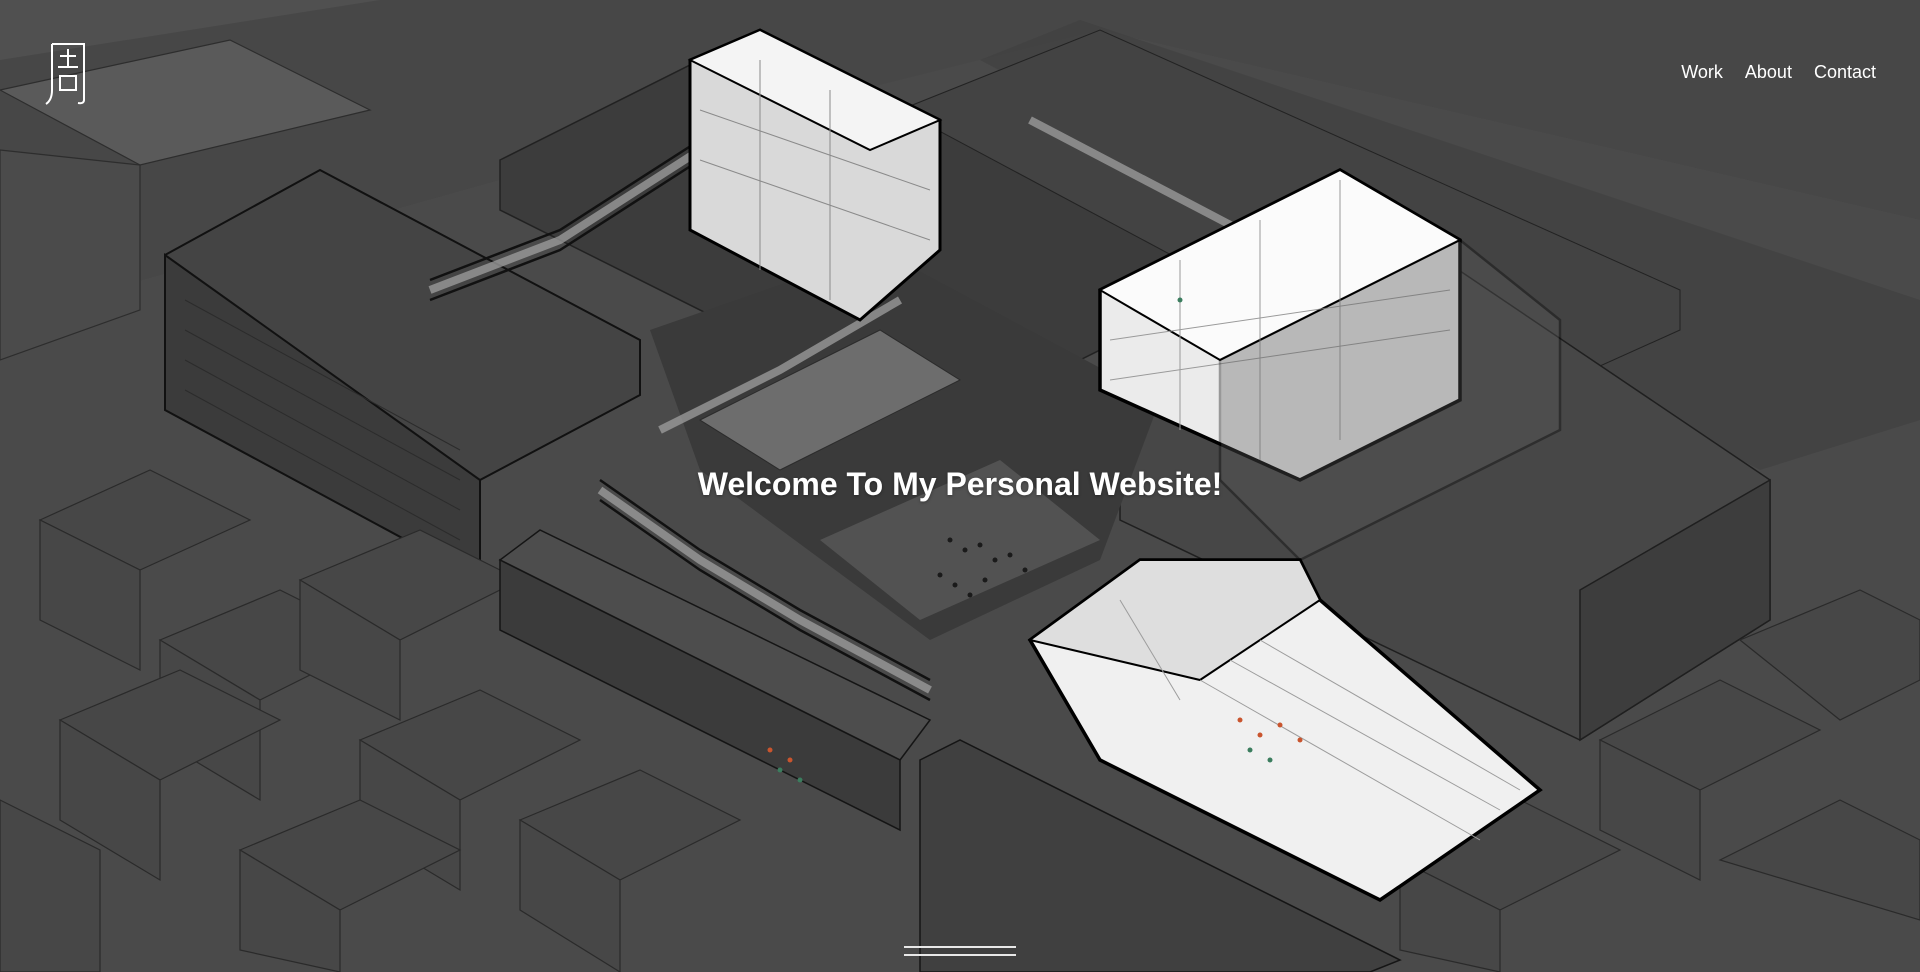  Describe the element at coordinates (1702, 72) in the screenshot. I see `nav-link-work: Work` at that location.